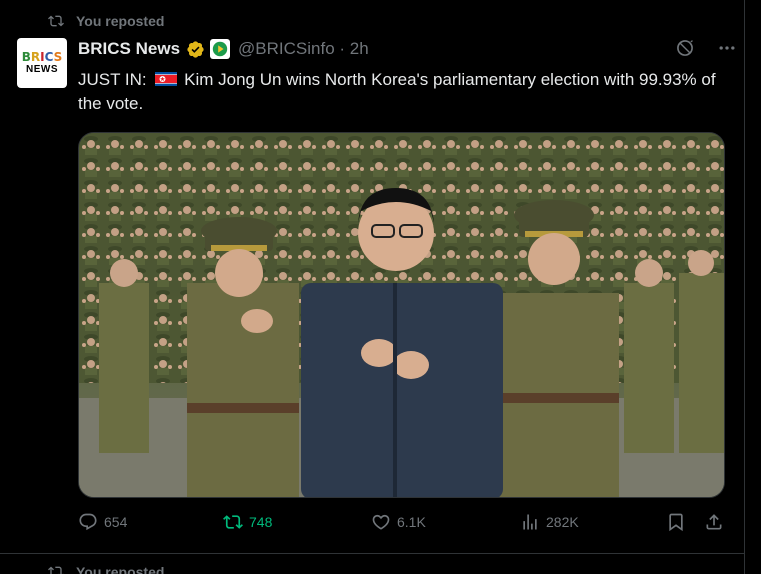 This screenshot has height=574, width=761. What do you see at coordinates (744, 287) in the screenshot?
I see `timeline-border` at bounding box center [744, 287].